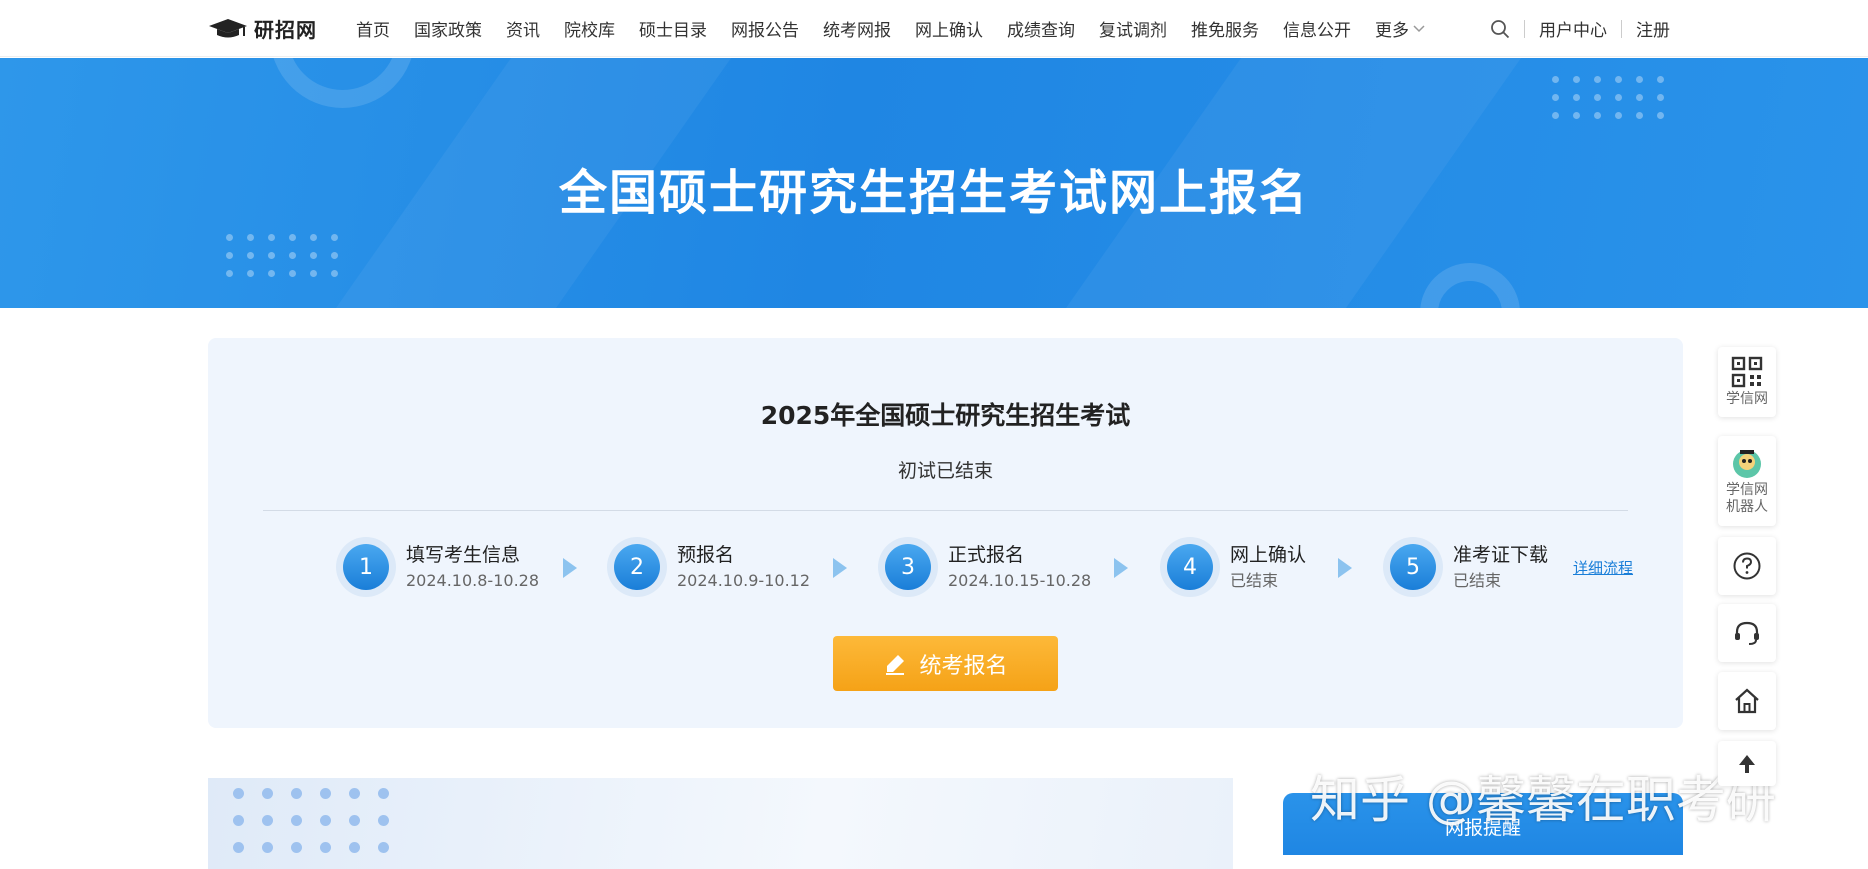  What do you see at coordinates (1603, 567) in the screenshot?
I see `detail-process-link: 详细流程` at bounding box center [1603, 567].